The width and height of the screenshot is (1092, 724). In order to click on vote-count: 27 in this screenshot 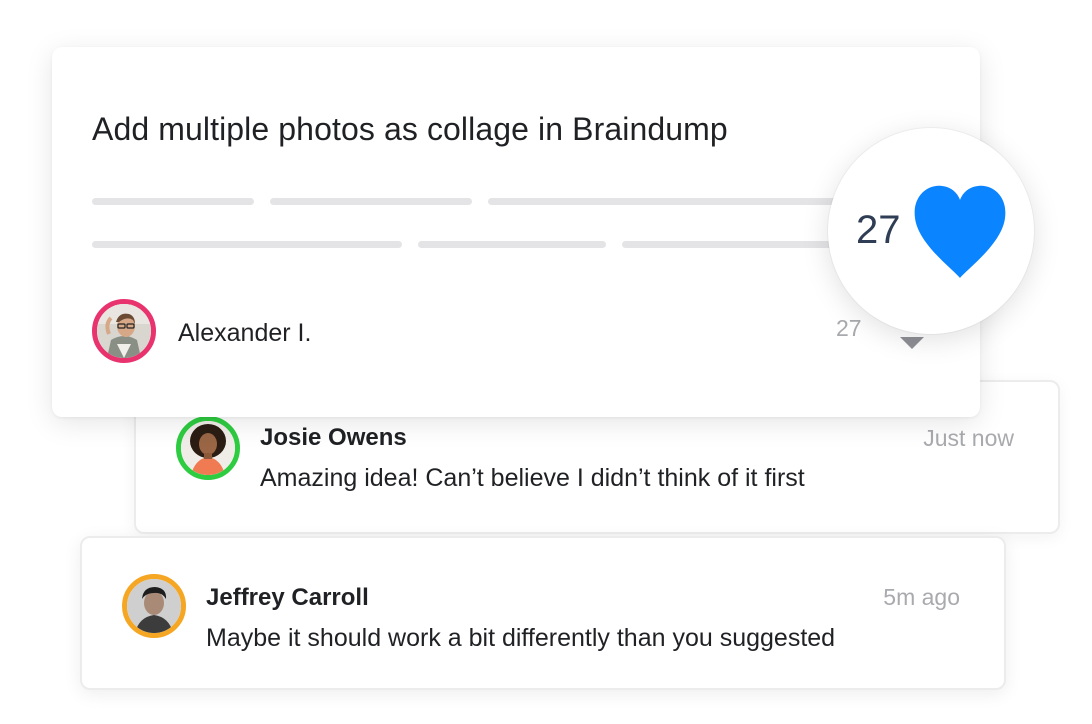, I will do `click(849, 328)`.